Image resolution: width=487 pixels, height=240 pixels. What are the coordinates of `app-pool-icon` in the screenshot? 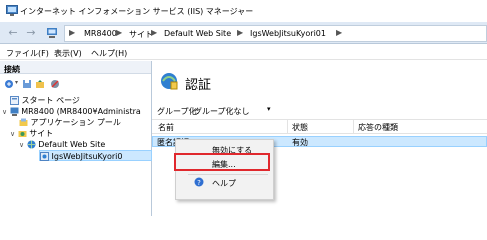 It's located at (23, 122).